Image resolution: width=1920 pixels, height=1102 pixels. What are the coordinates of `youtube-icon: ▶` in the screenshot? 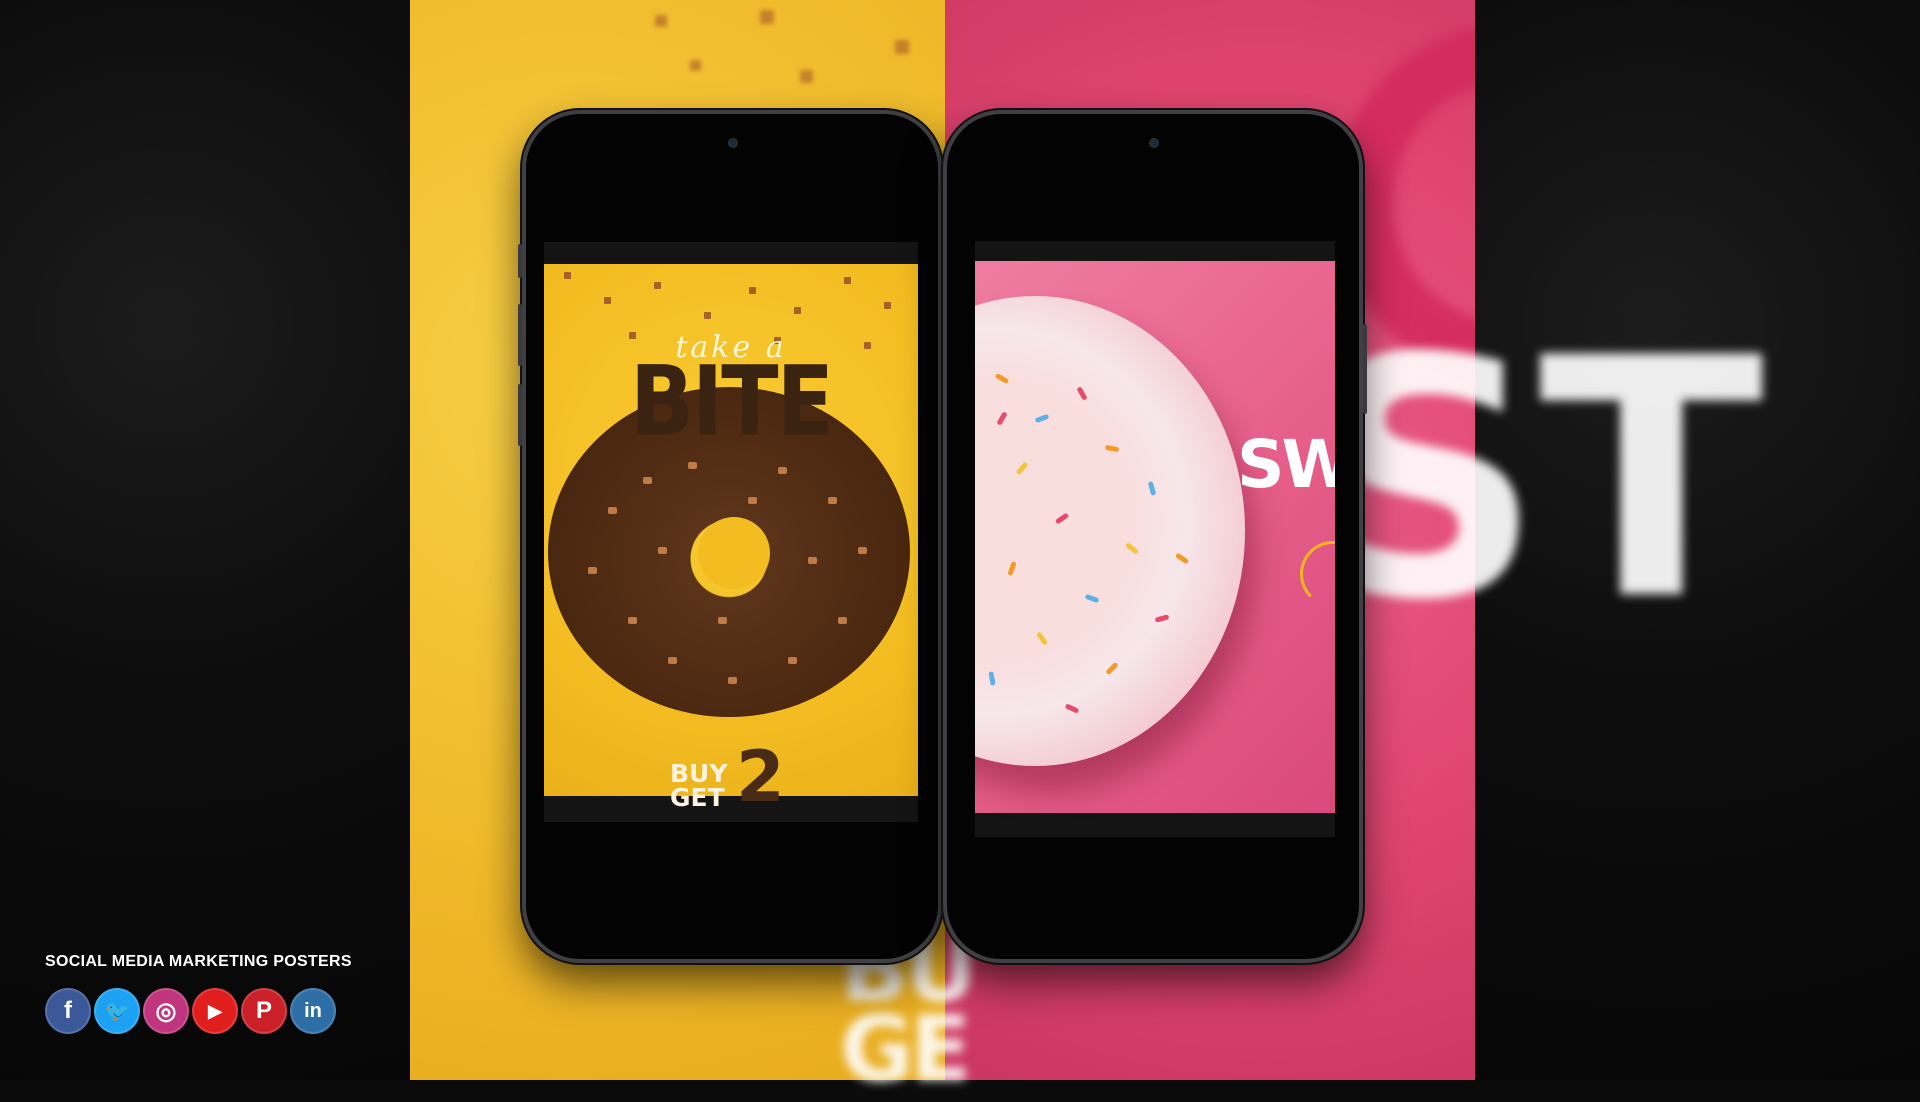 It's located at (215, 1011).